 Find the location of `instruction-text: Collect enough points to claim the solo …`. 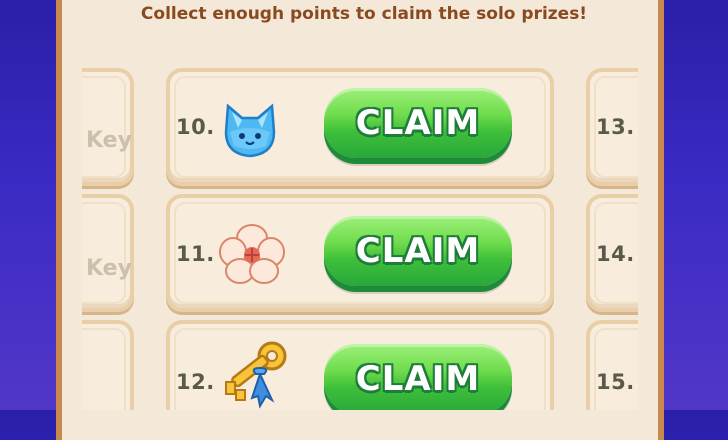

instruction-text: Collect enough points to claim the solo … is located at coordinates (364, 14).